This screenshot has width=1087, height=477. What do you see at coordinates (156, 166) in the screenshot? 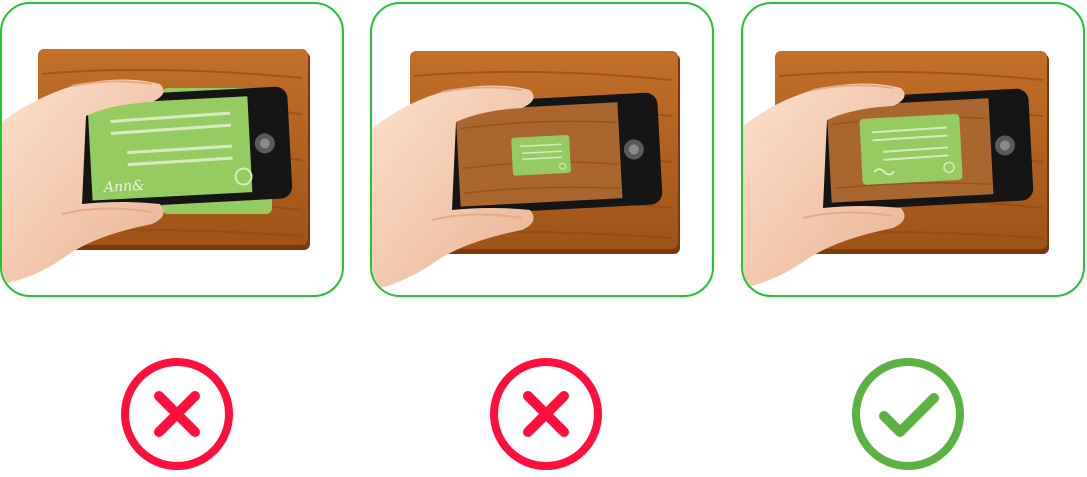
I see `photo-too-close-illustration: Ann&` at bounding box center [156, 166].